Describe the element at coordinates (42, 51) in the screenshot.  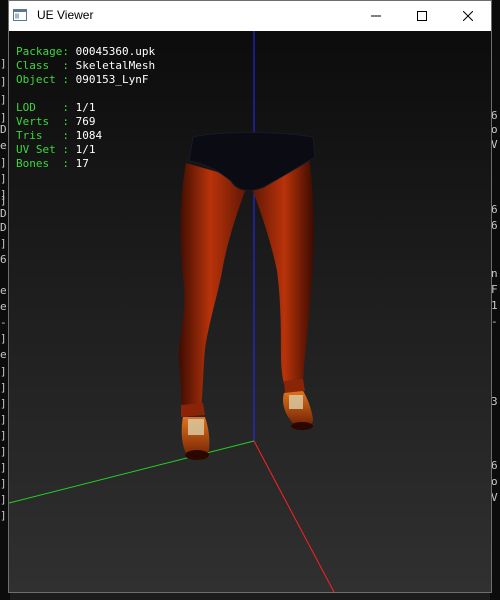
I see `info-key: Package:` at that location.